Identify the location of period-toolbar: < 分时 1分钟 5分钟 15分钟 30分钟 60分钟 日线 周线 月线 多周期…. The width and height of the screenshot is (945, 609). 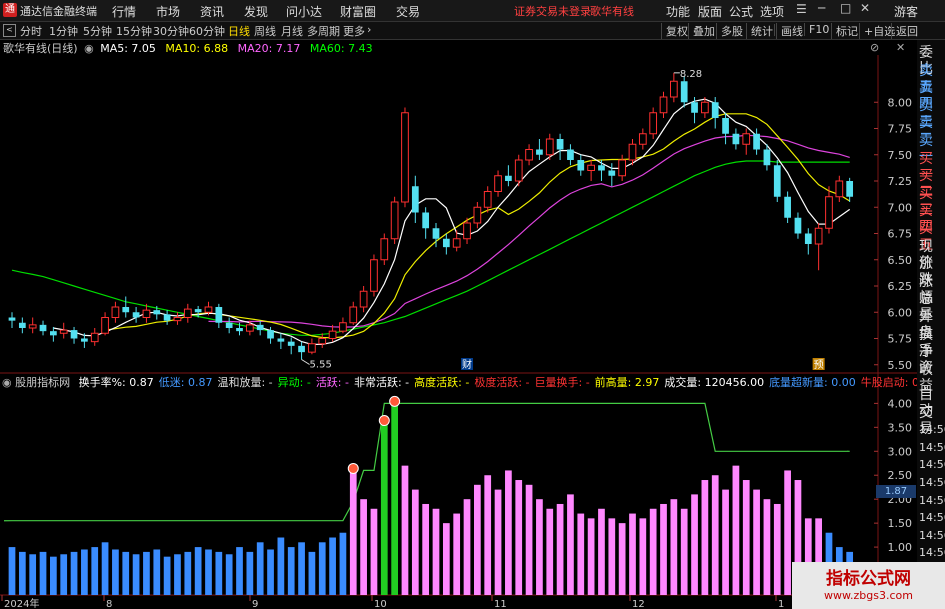
(472, 31).